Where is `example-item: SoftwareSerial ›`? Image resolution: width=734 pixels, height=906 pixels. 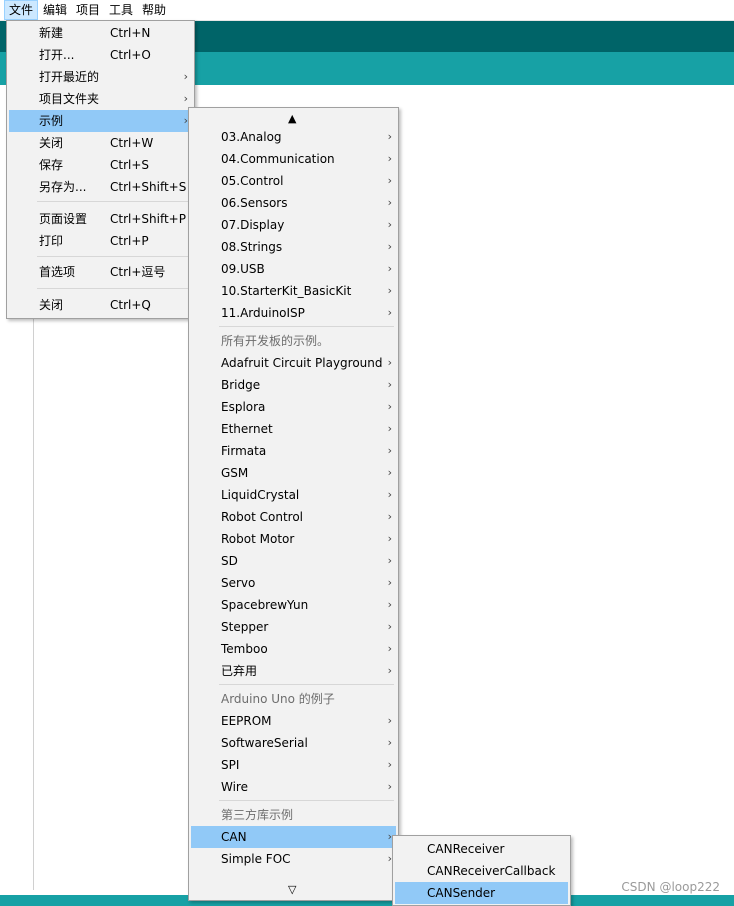 example-item: SoftwareSerial › is located at coordinates (293, 743).